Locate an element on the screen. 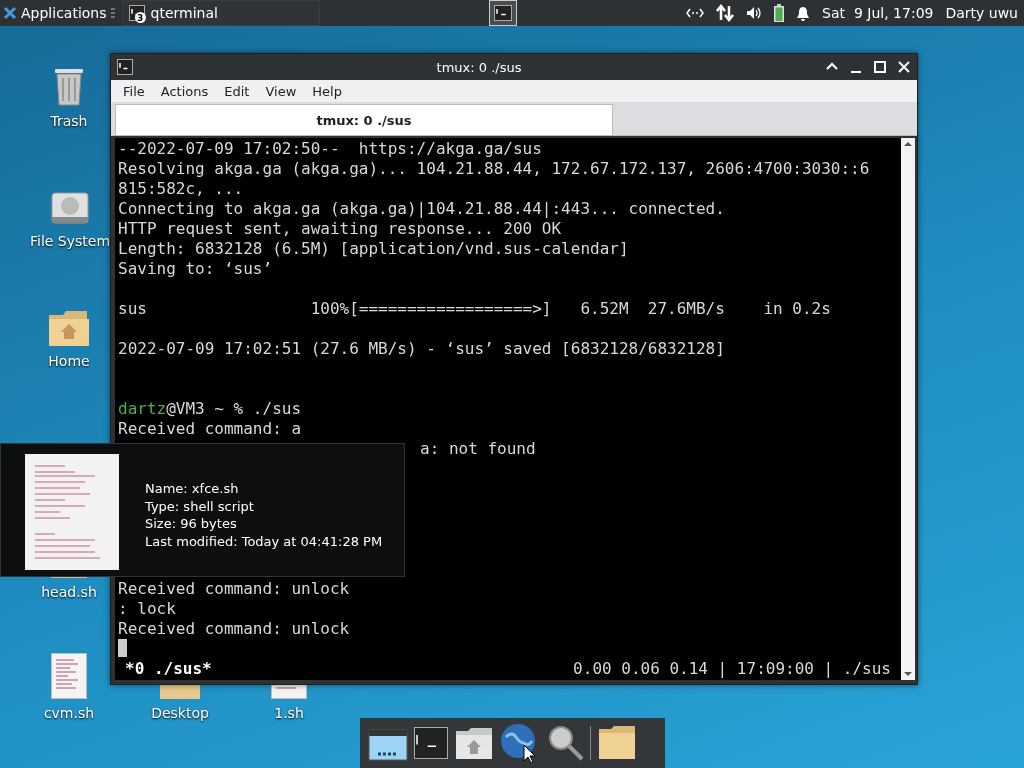 This screenshot has height=768, width=1024. volume-icon is located at coordinates (754, 13).